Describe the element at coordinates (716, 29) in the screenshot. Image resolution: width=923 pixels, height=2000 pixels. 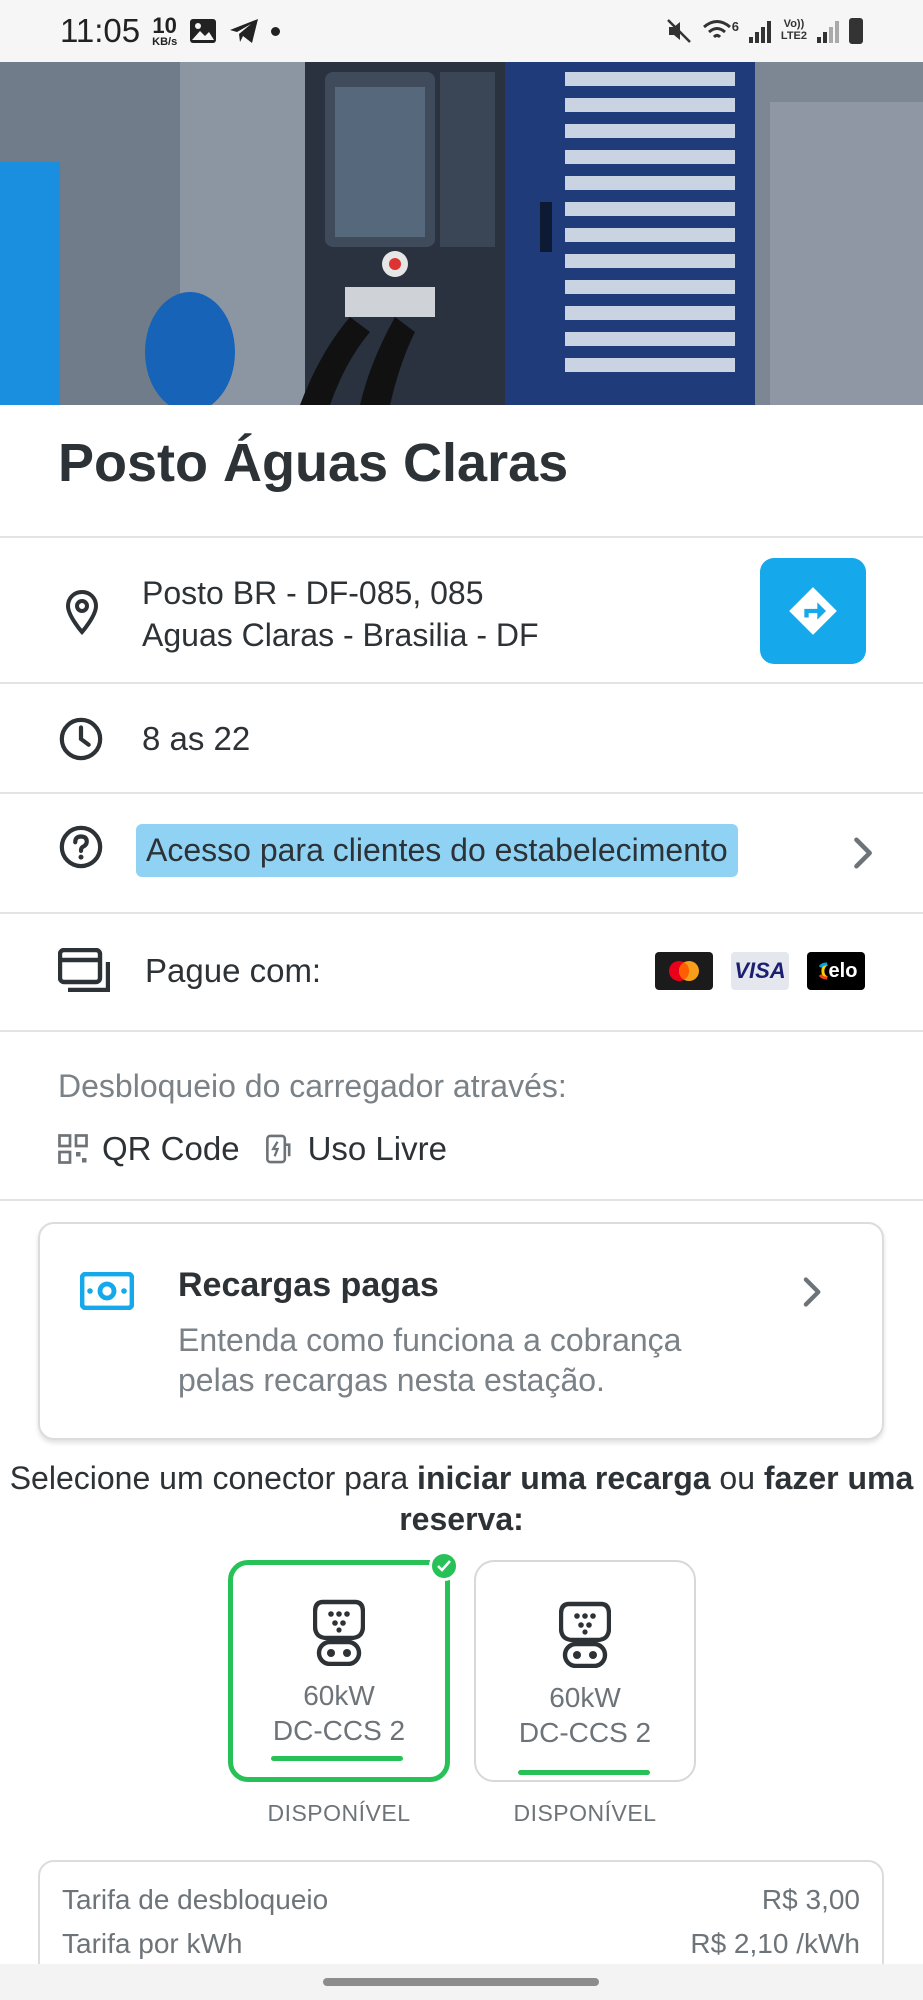
I see `wifi-icon` at that location.